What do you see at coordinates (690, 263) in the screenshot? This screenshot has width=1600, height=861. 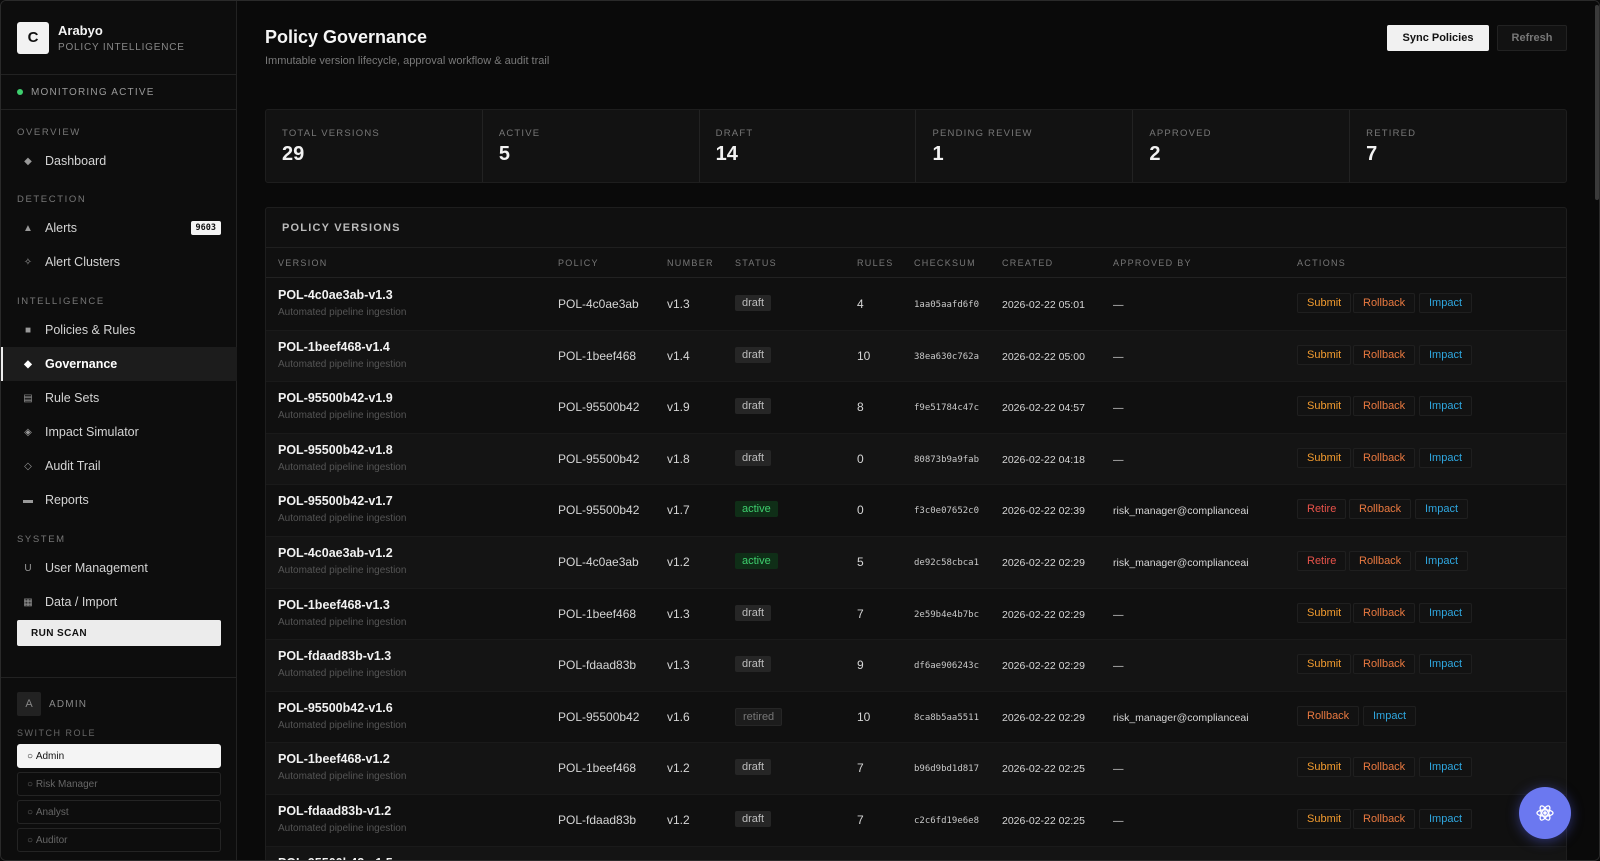 I see `column-header: NUMBER` at bounding box center [690, 263].